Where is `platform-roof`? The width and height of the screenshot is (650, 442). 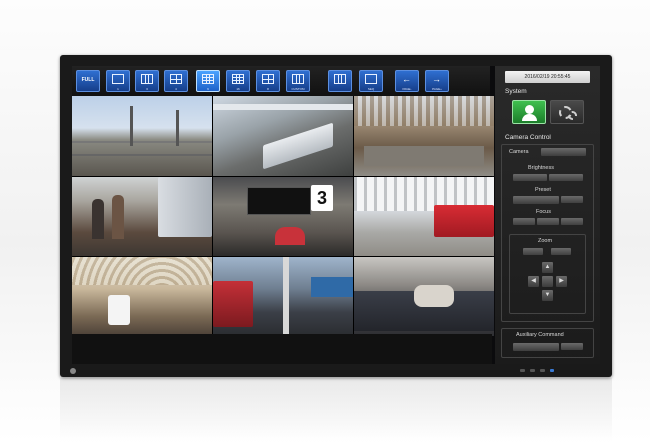 platform-roof is located at coordinates (283, 107).